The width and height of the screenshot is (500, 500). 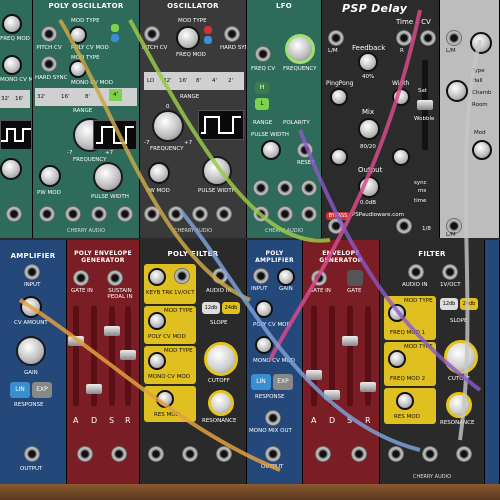 I want to click on slider-release, so click(x=368, y=356).